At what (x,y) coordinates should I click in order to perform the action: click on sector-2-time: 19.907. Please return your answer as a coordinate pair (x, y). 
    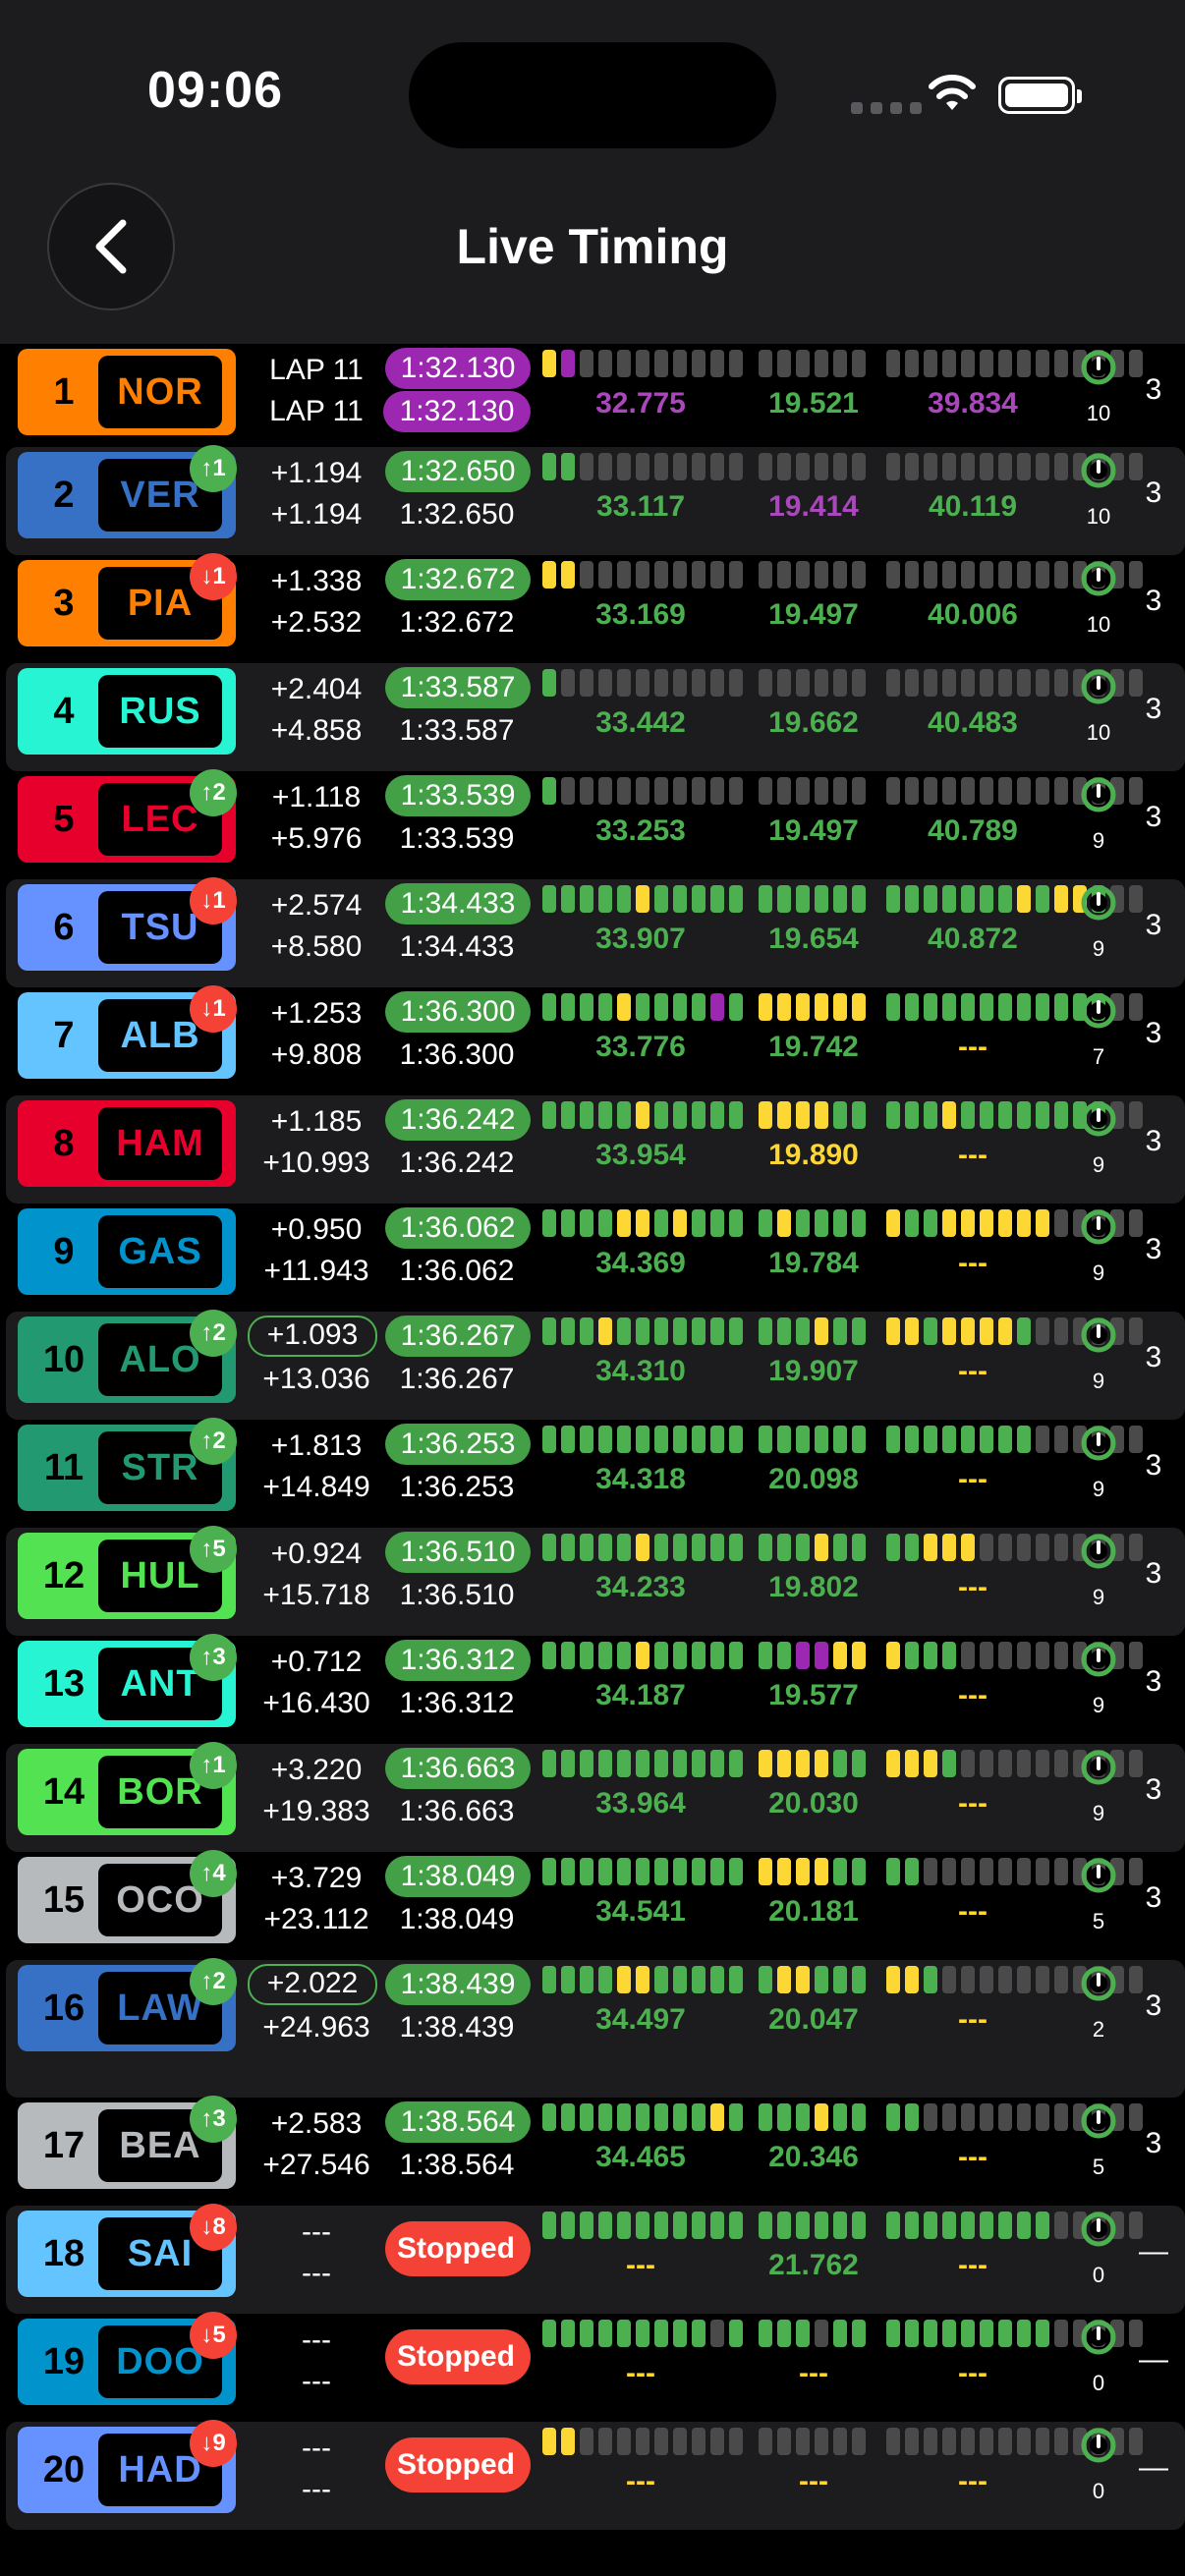
    Looking at the image, I should click on (814, 1371).